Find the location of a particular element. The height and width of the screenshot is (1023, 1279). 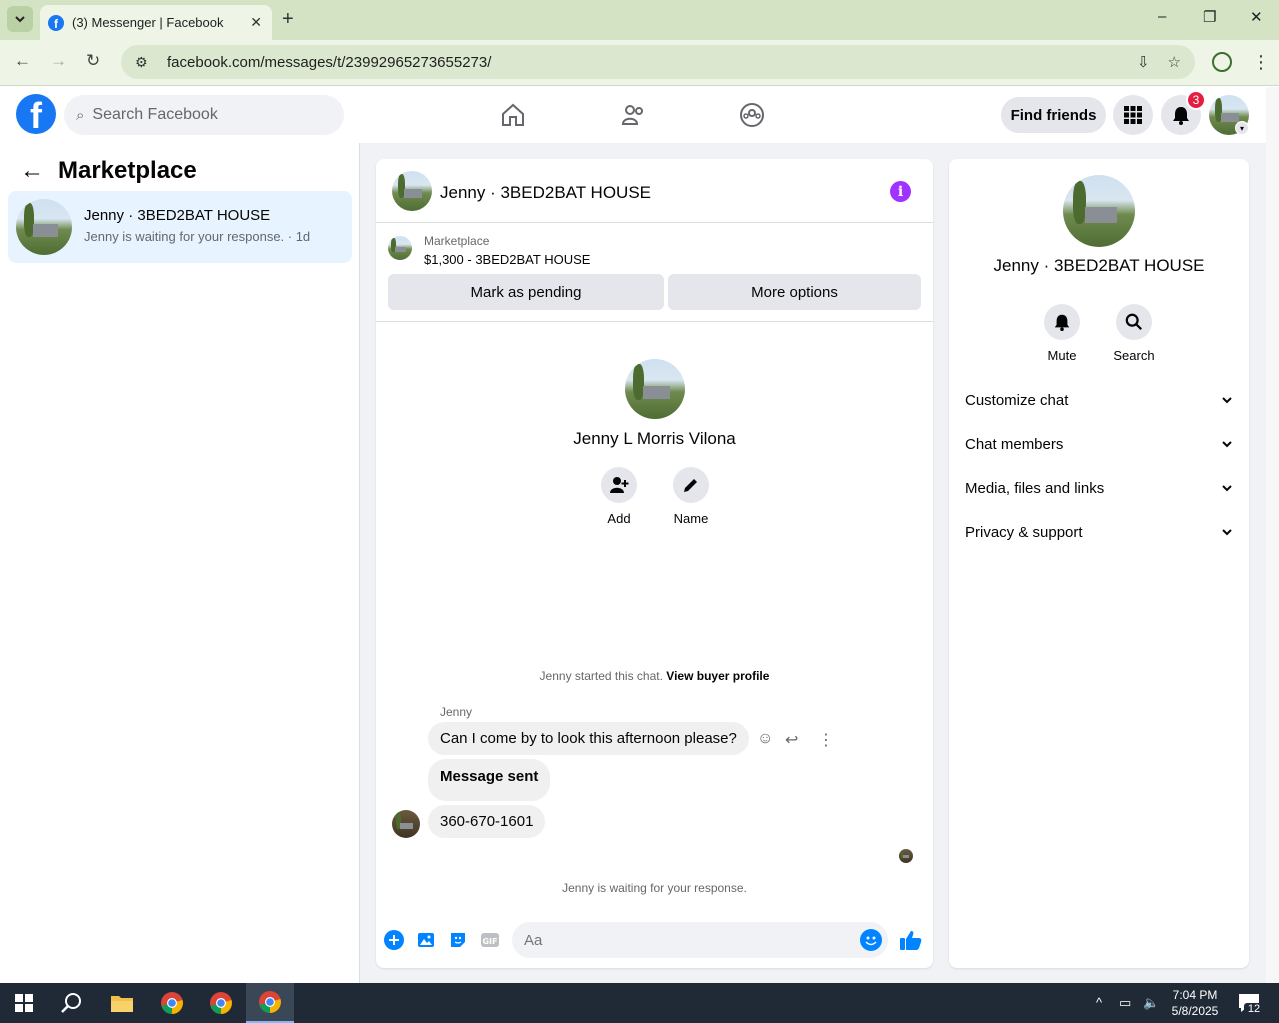

emoji-icon is located at coordinates (871, 940).